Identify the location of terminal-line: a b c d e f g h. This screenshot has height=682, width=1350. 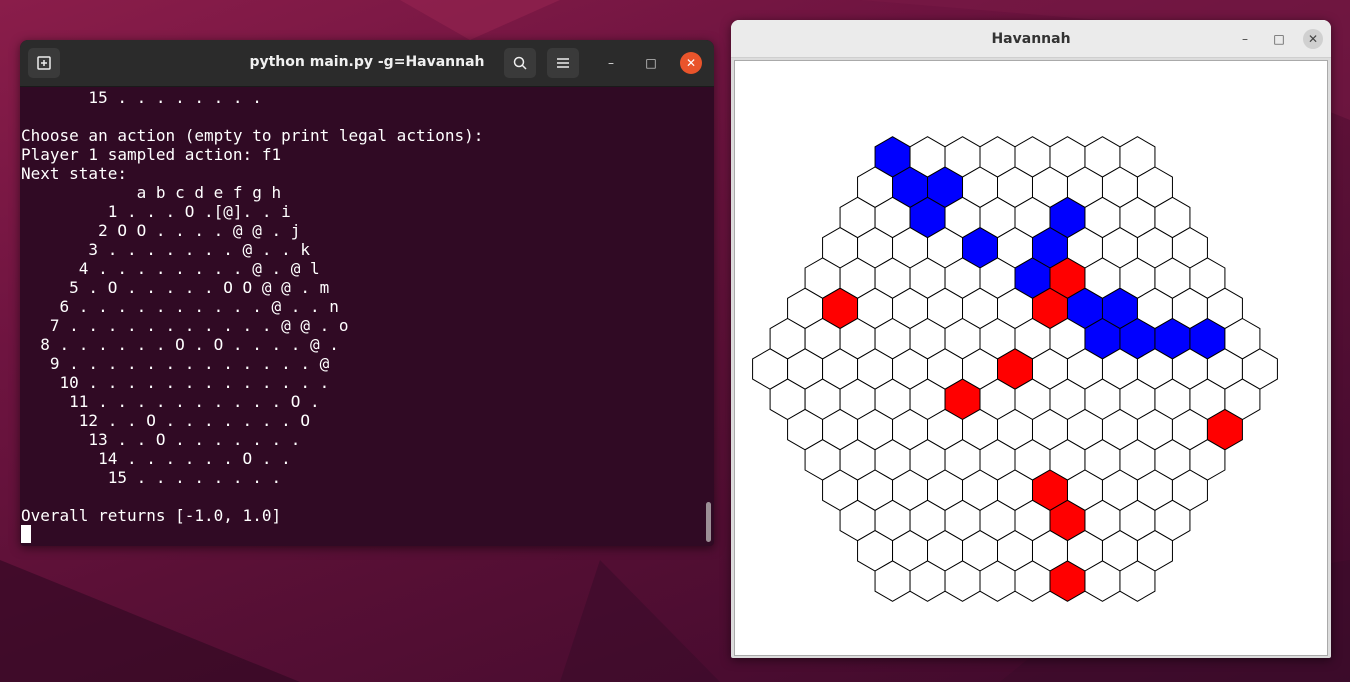
(151, 192).